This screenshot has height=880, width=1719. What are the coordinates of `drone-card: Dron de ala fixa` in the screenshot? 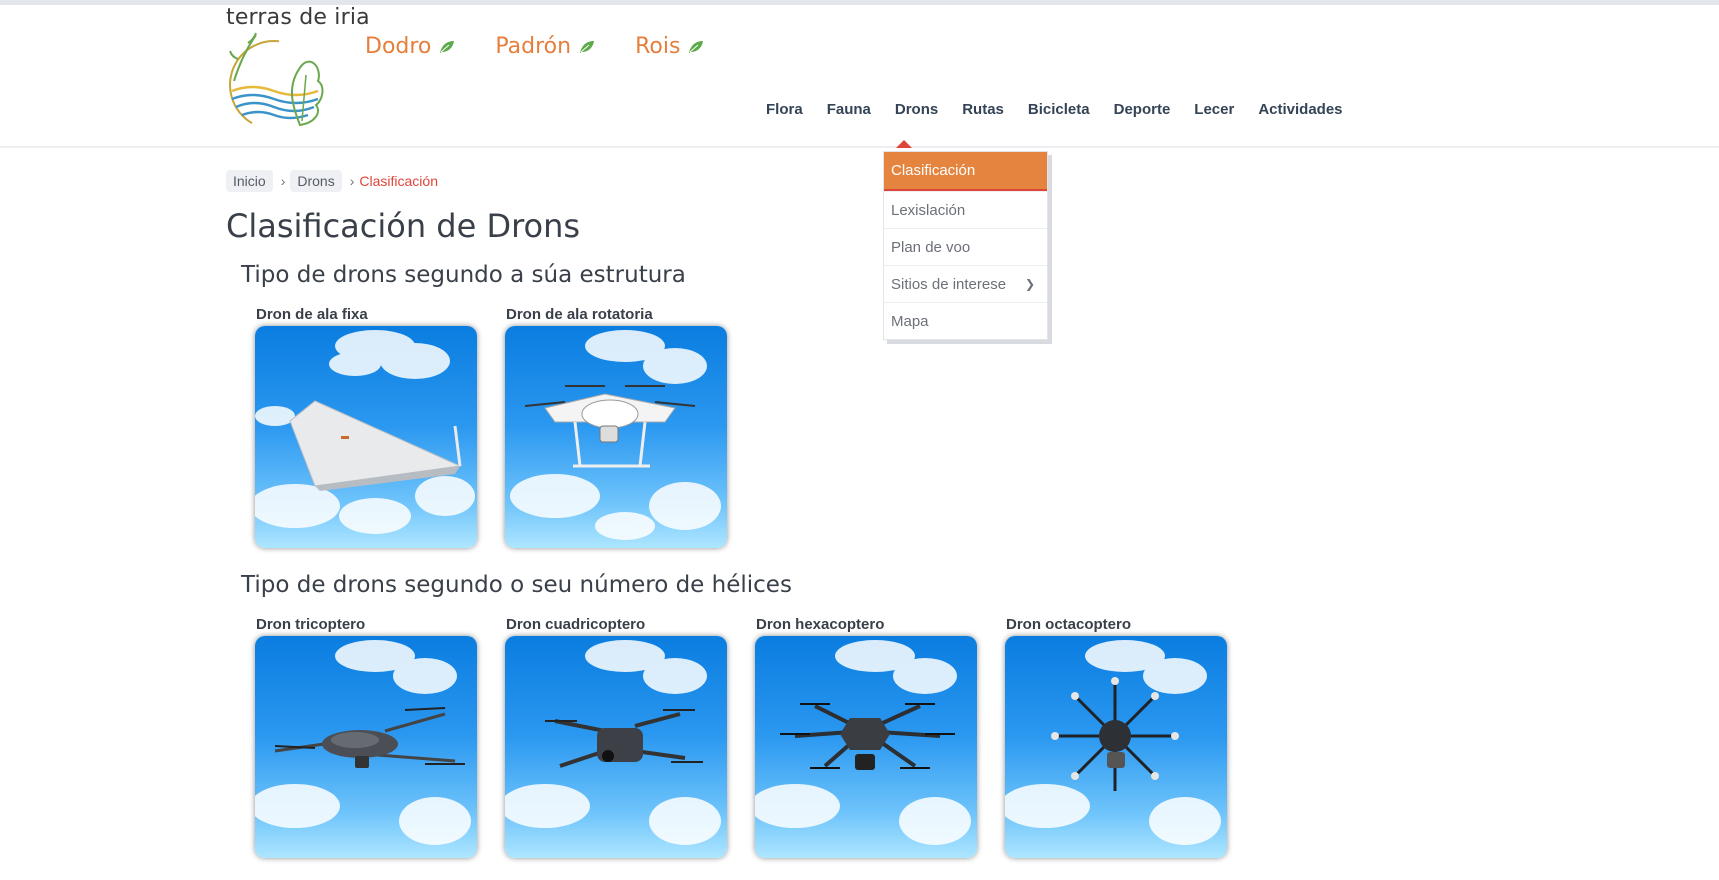 It's located at (367, 427).